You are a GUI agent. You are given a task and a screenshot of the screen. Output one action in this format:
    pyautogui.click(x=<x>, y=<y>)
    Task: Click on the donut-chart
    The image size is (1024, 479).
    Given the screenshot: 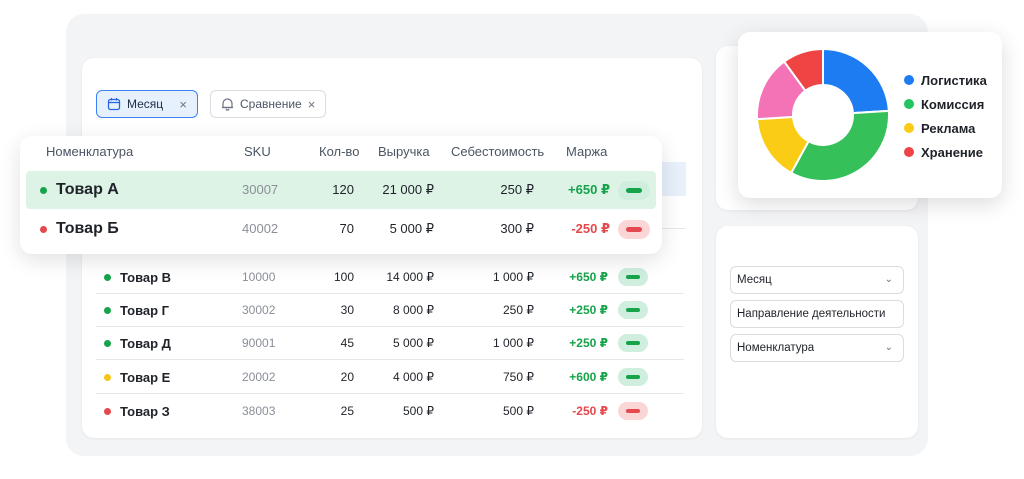 What is the action you would take?
    pyautogui.click(x=823, y=114)
    